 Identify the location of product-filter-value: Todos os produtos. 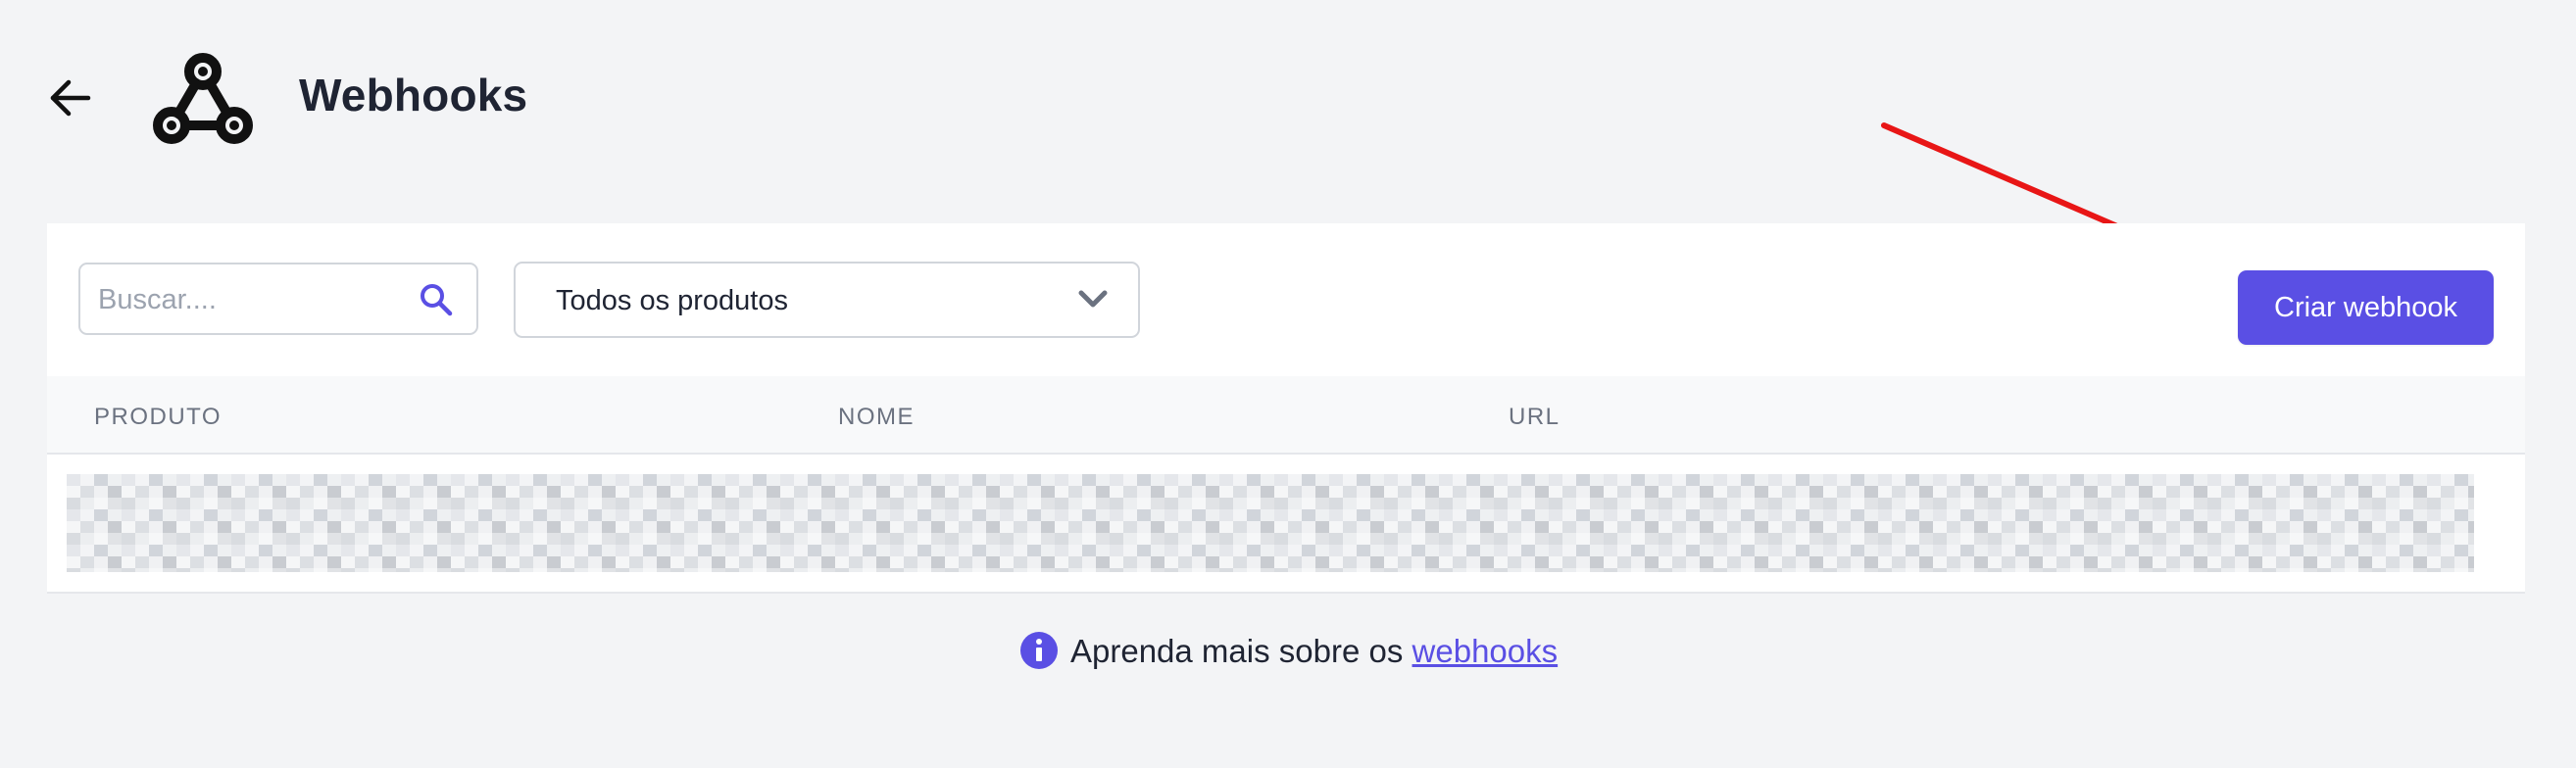
(672, 300).